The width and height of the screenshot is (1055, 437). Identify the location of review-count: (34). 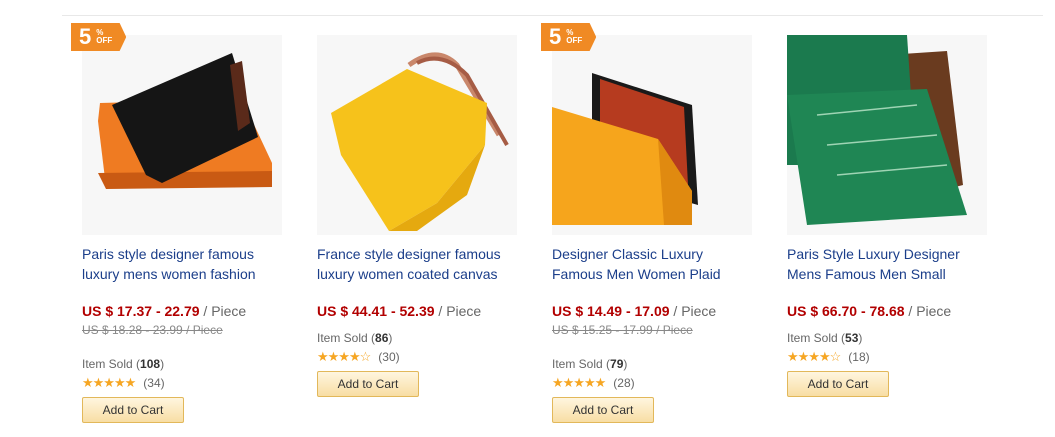
(154, 383).